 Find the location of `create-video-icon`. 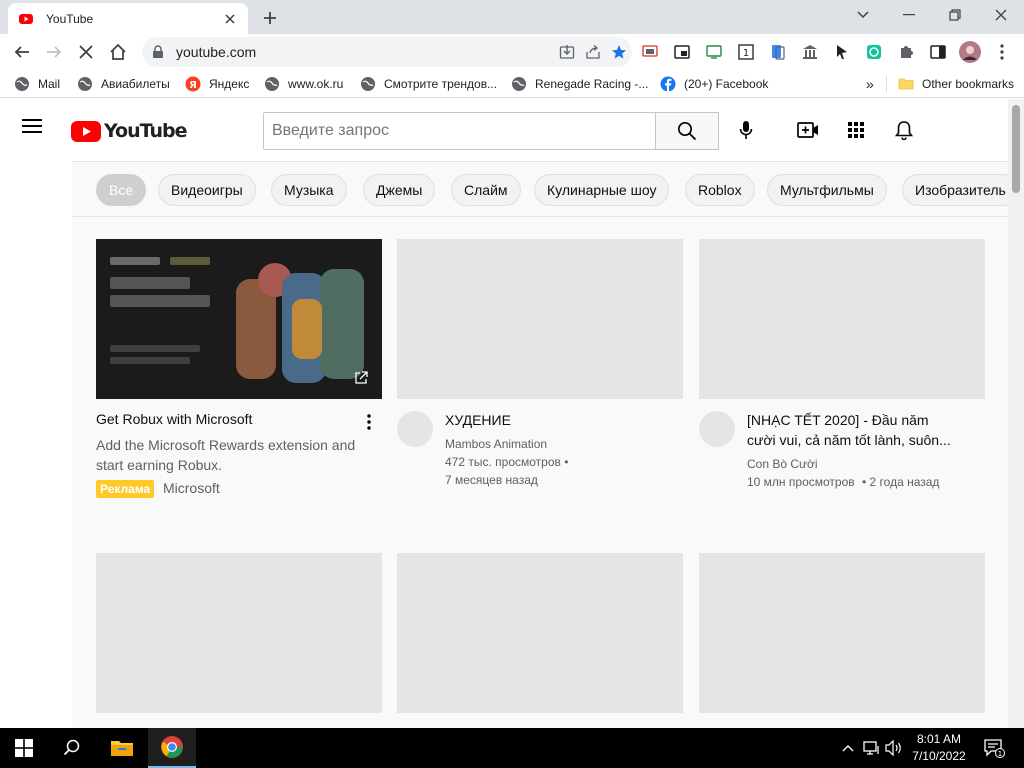

create-video-icon is located at coordinates (808, 130).